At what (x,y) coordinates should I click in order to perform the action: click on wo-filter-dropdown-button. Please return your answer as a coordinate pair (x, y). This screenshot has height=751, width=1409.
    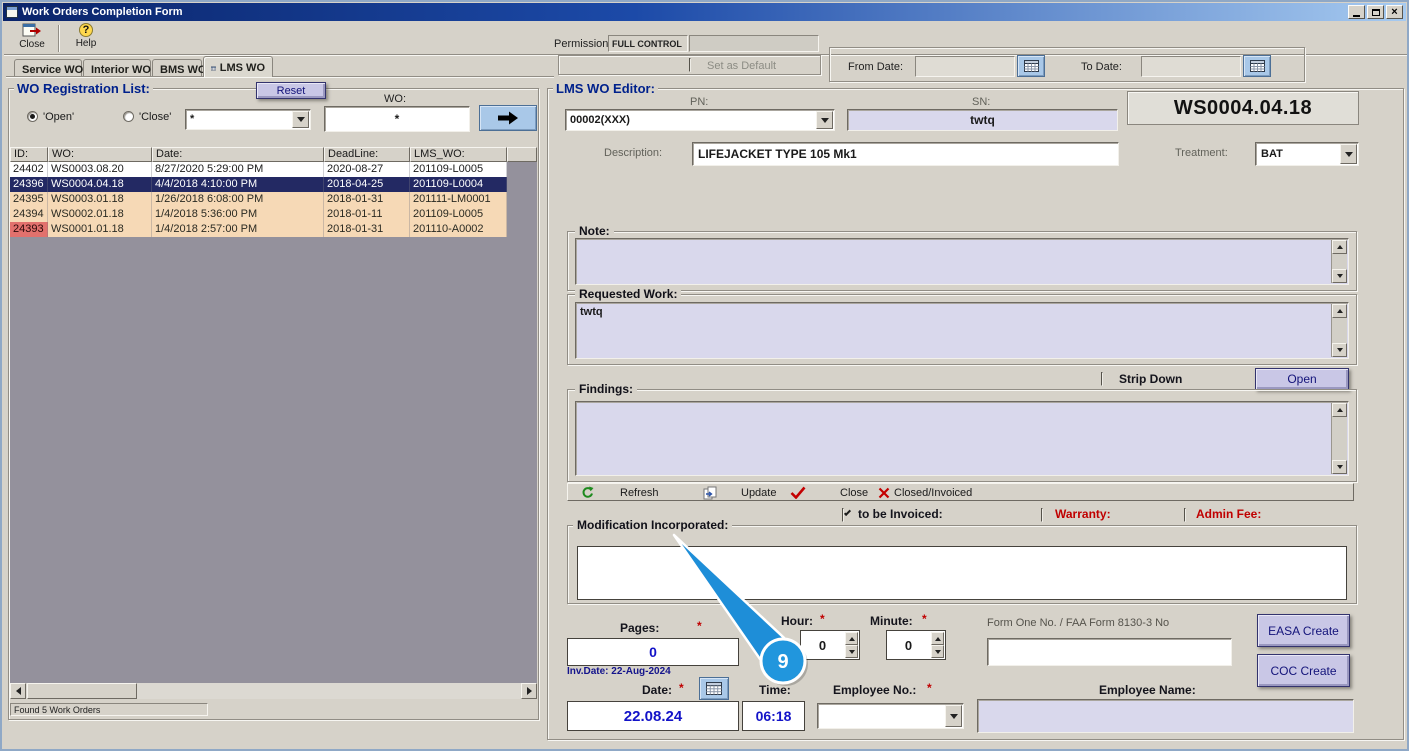
    Looking at the image, I should click on (300, 119).